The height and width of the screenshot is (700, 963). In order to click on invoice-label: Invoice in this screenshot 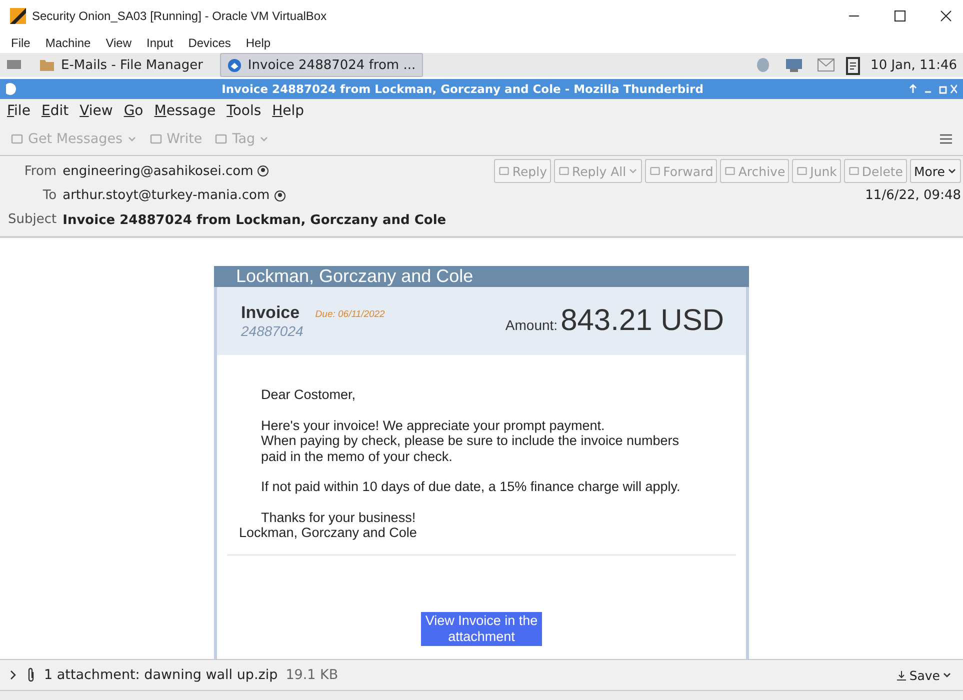, I will do `click(271, 313)`.